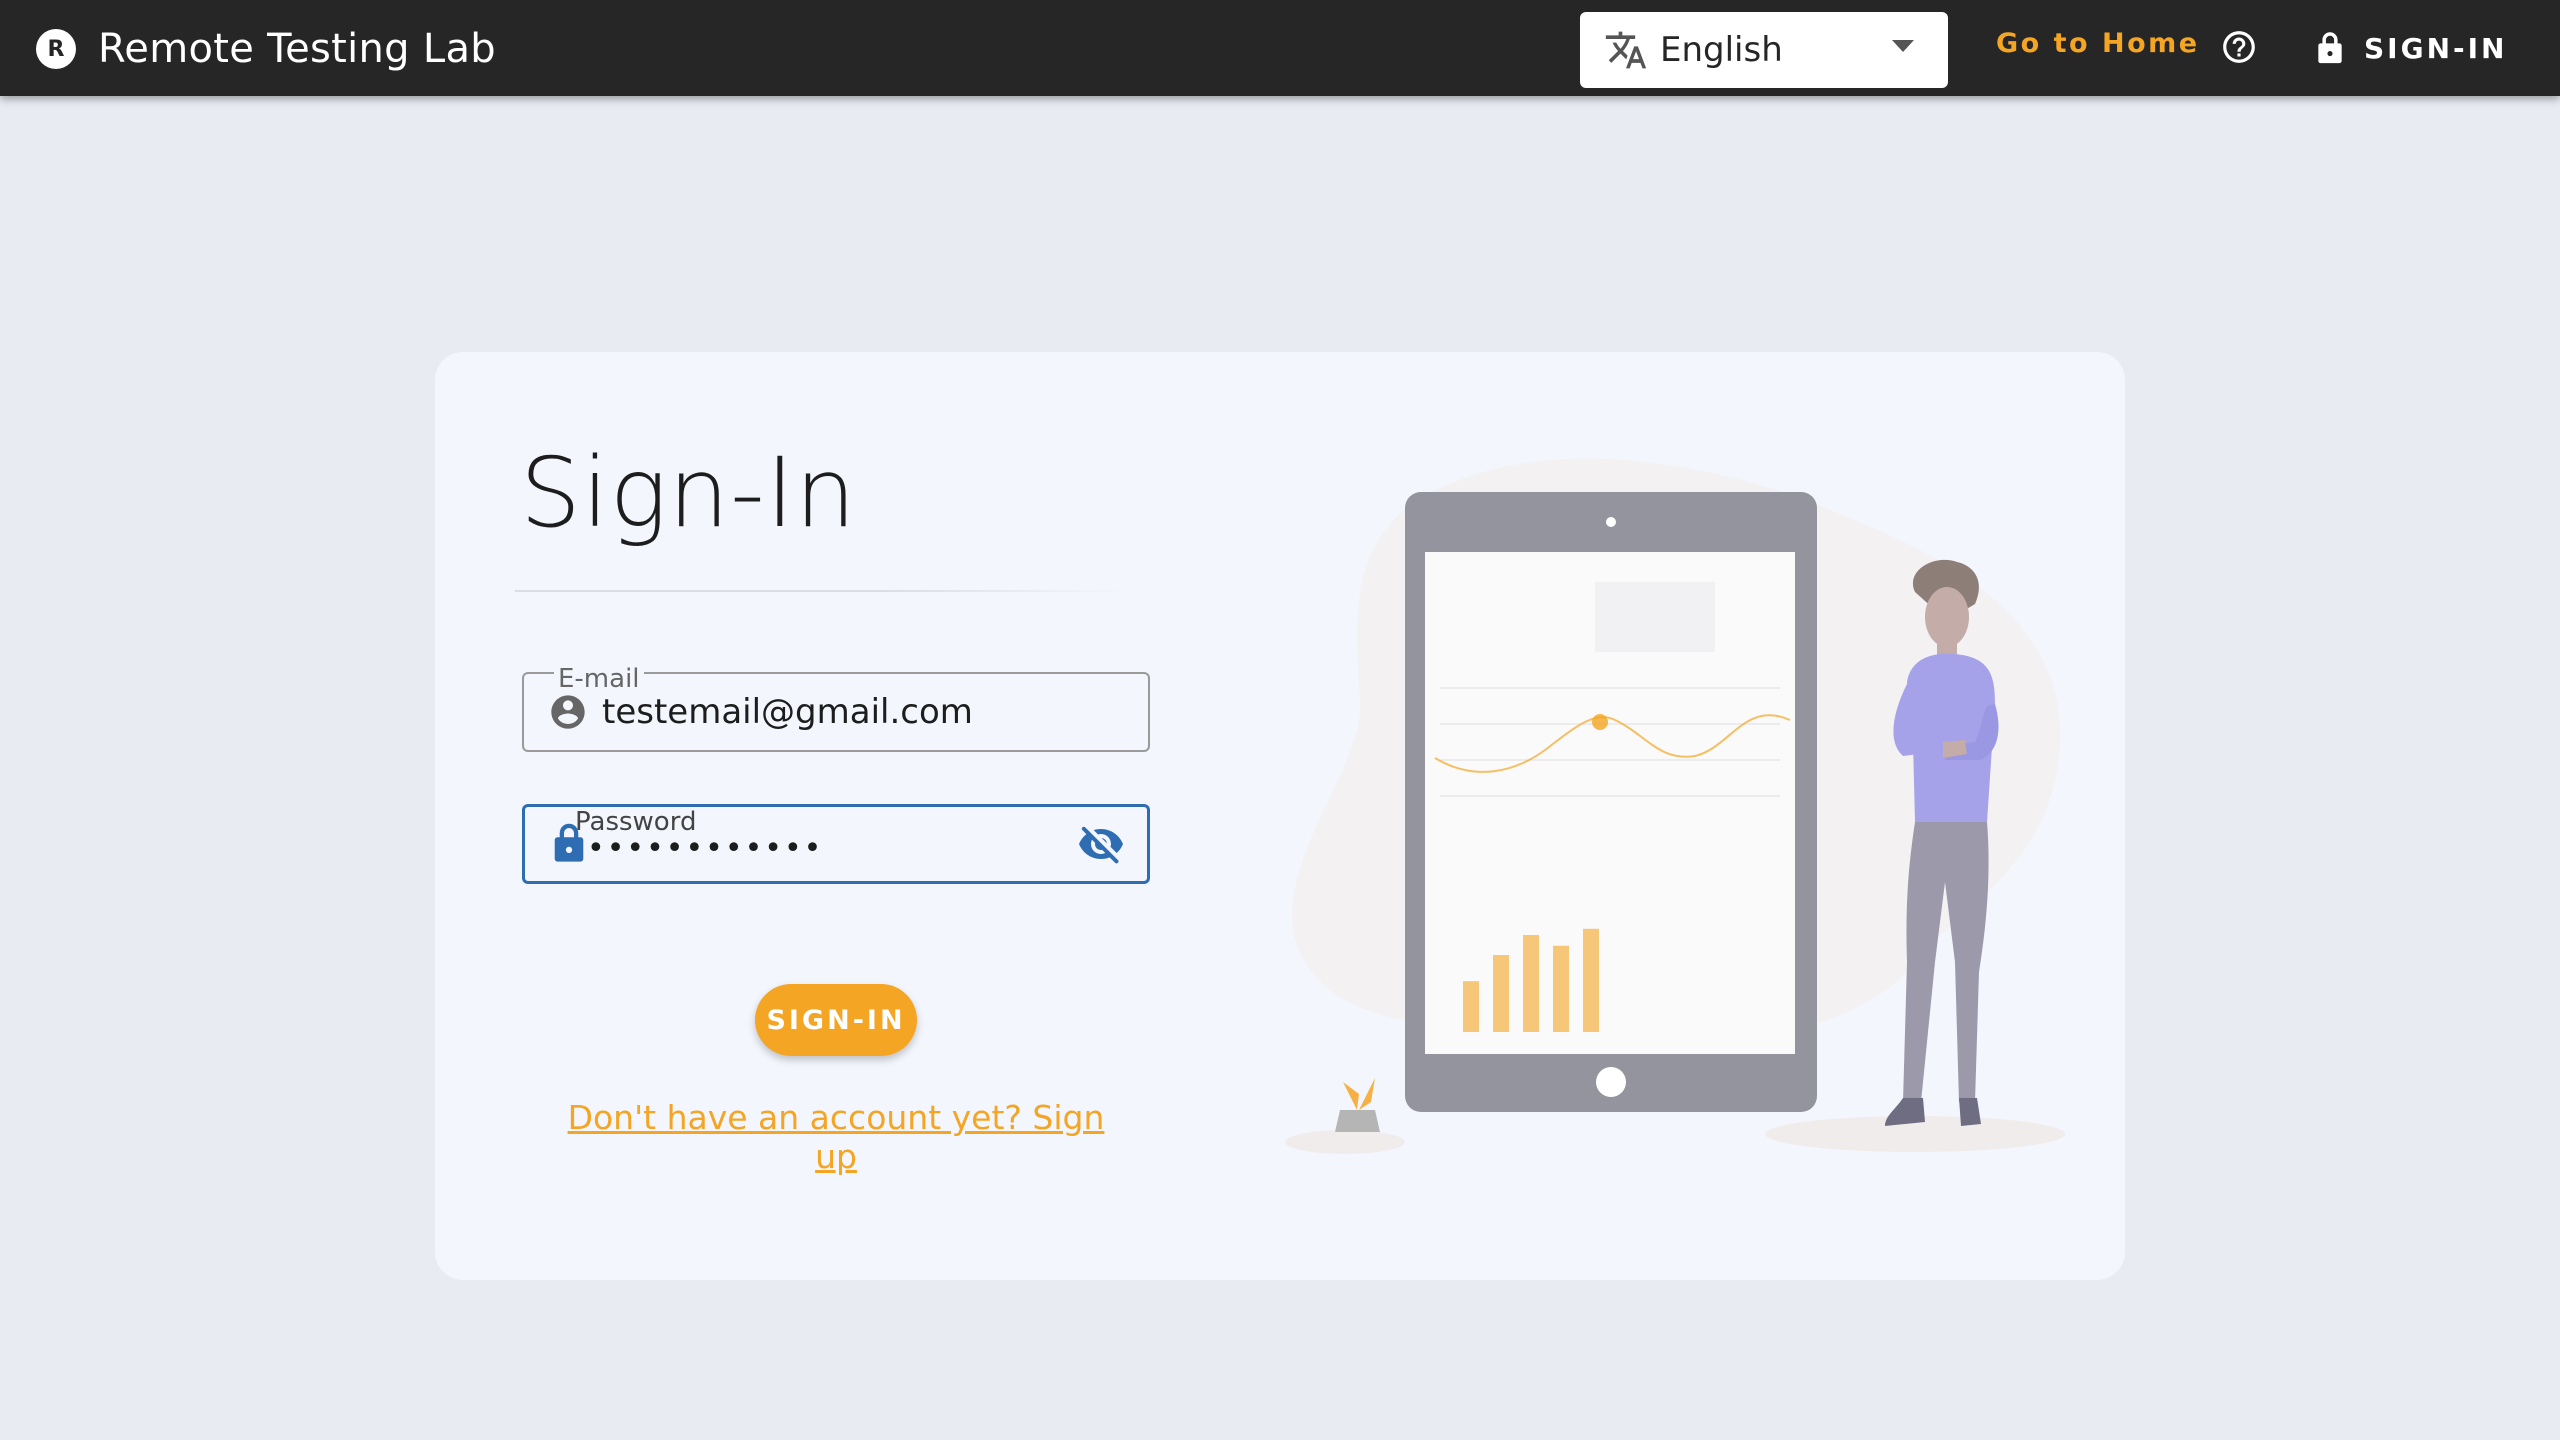 The image size is (2560, 1440). Describe the element at coordinates (2436, 48) in the screenshot. I see `header-sign-in-label: SIGN-IN` at that location.